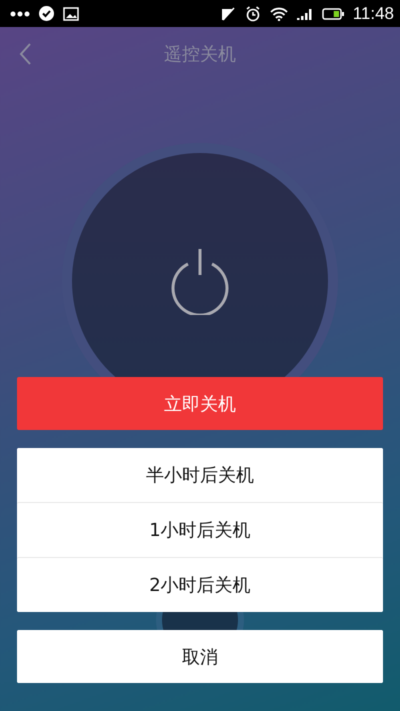 This screenshot has height=711, width=400. I want to click on timer-option-button: 2小时后关机, so click(200, 584).